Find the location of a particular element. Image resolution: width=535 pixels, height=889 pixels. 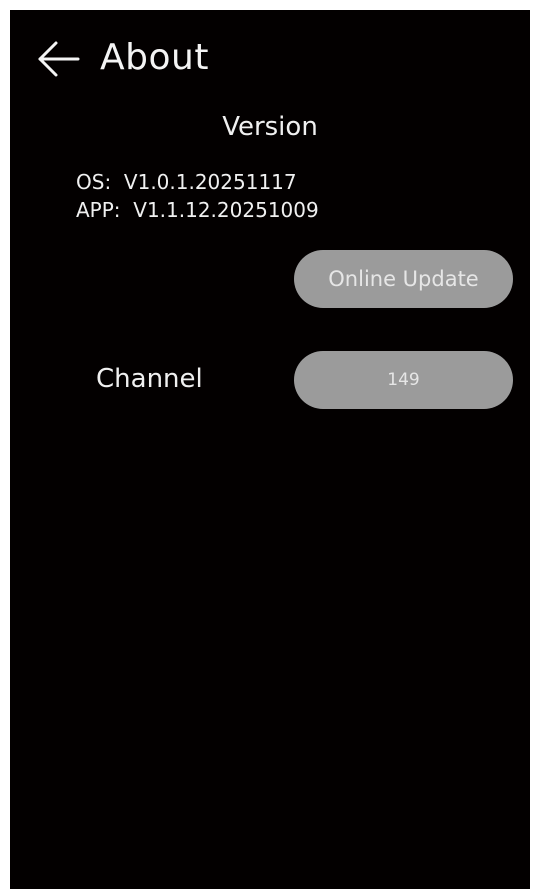

online-update-button: Online Update is located at coordinates (403, 279).